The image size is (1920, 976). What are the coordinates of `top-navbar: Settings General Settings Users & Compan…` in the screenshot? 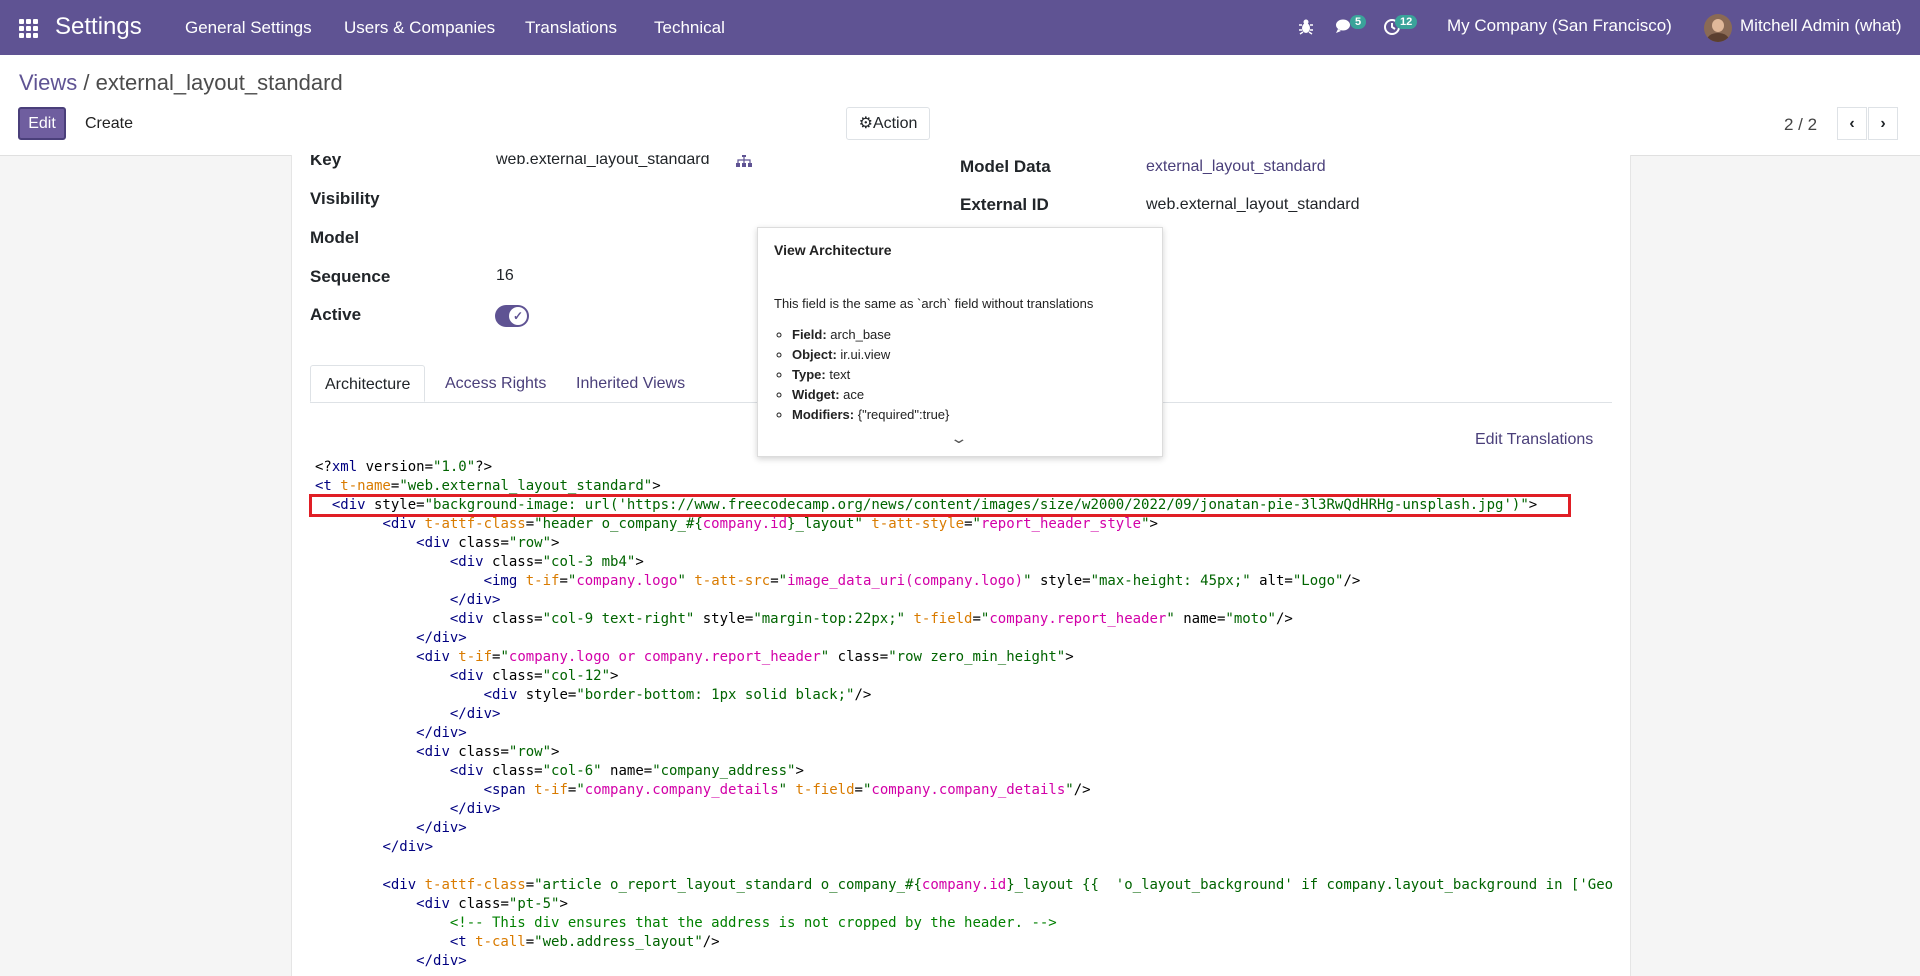 It's located at (960, 27).